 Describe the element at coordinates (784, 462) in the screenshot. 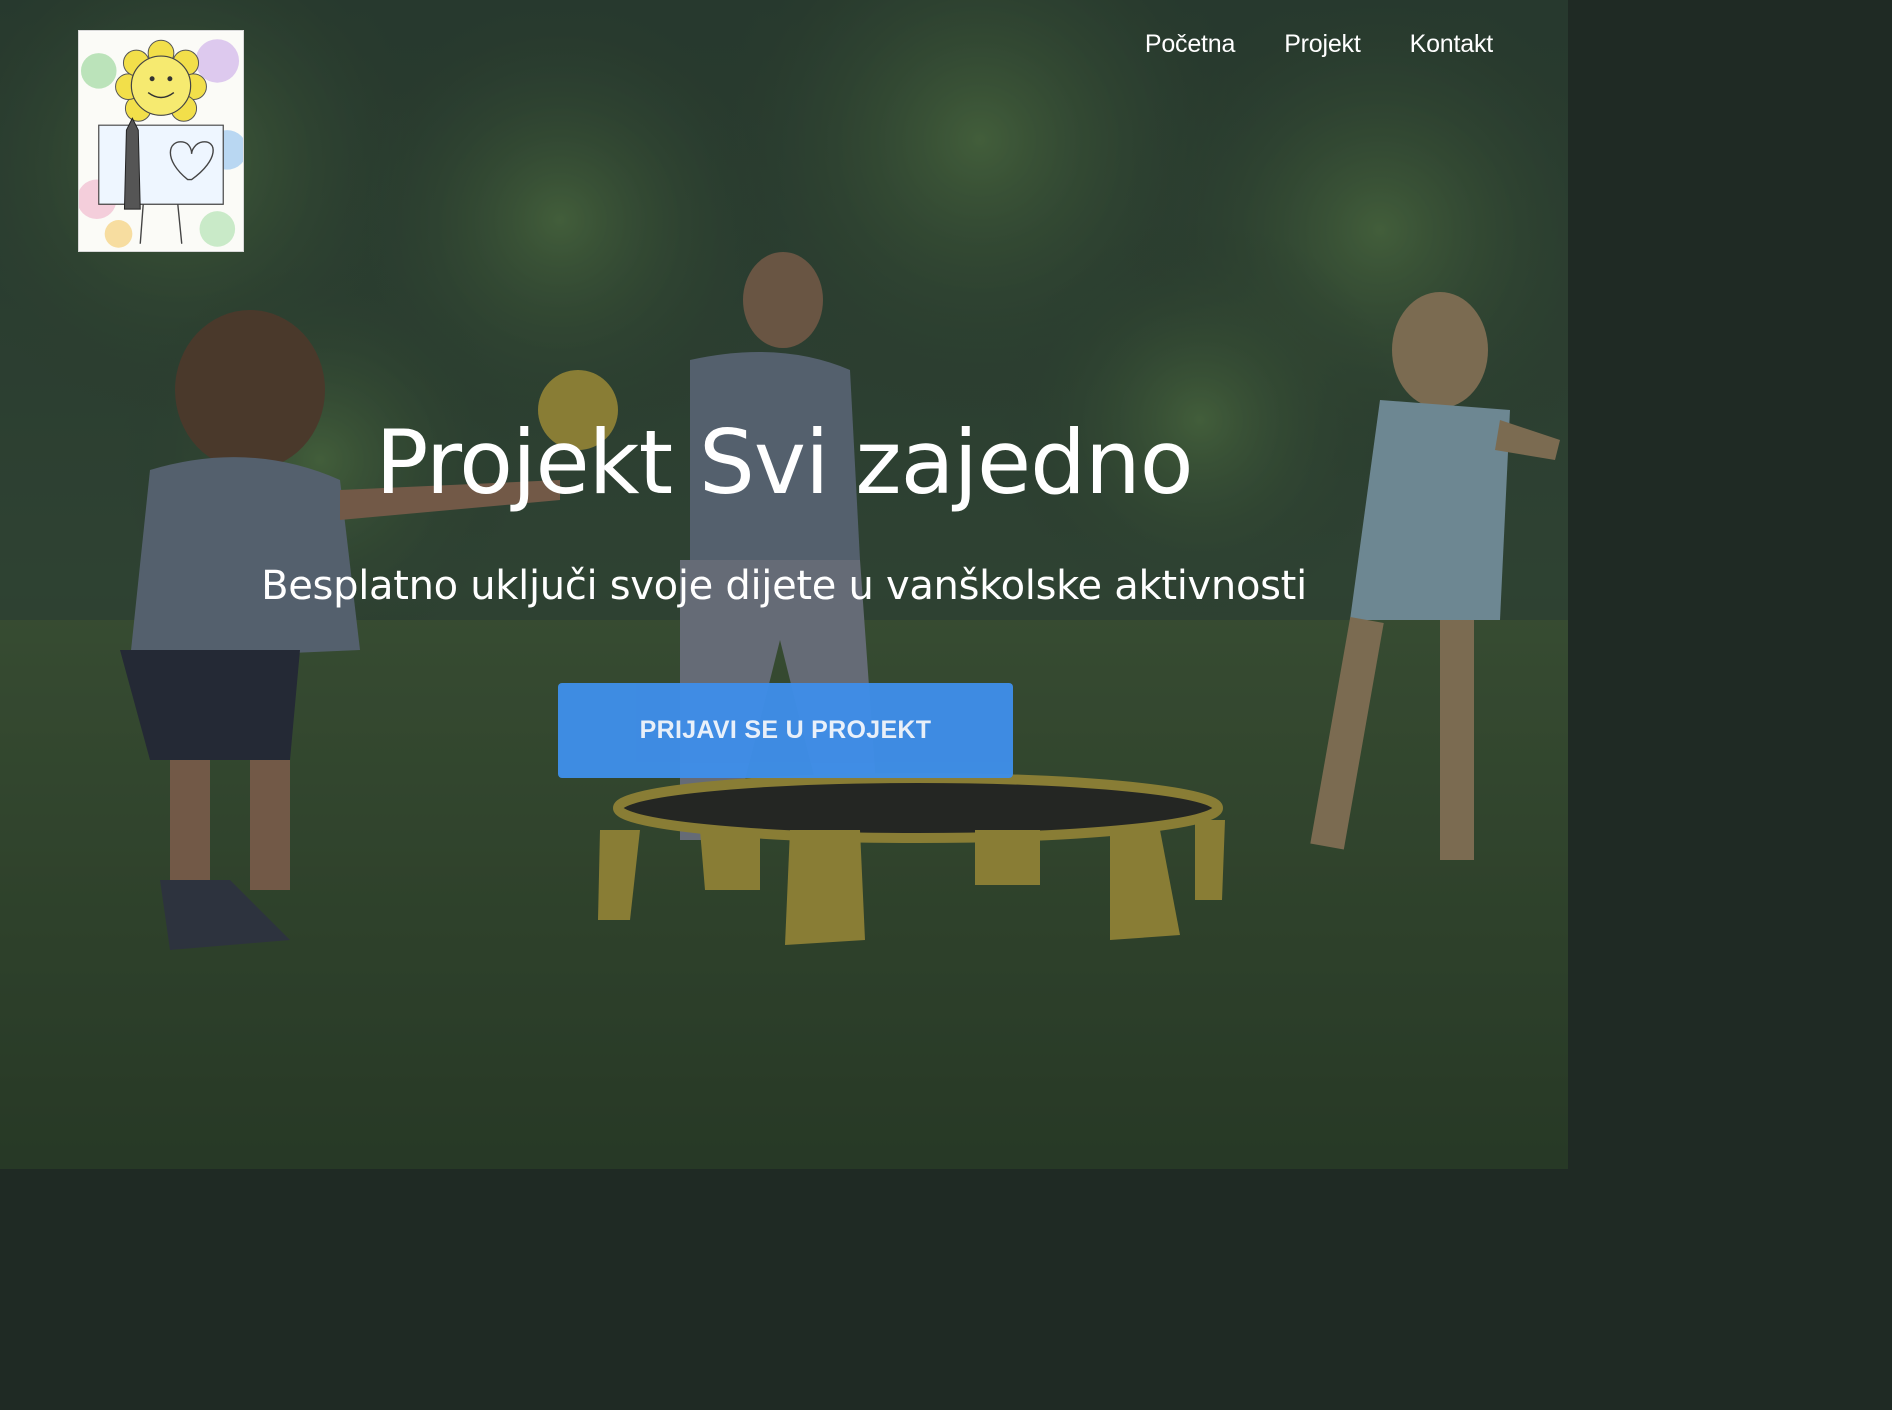

I see `hero-title: Projekt Svi zajedno` at that location.